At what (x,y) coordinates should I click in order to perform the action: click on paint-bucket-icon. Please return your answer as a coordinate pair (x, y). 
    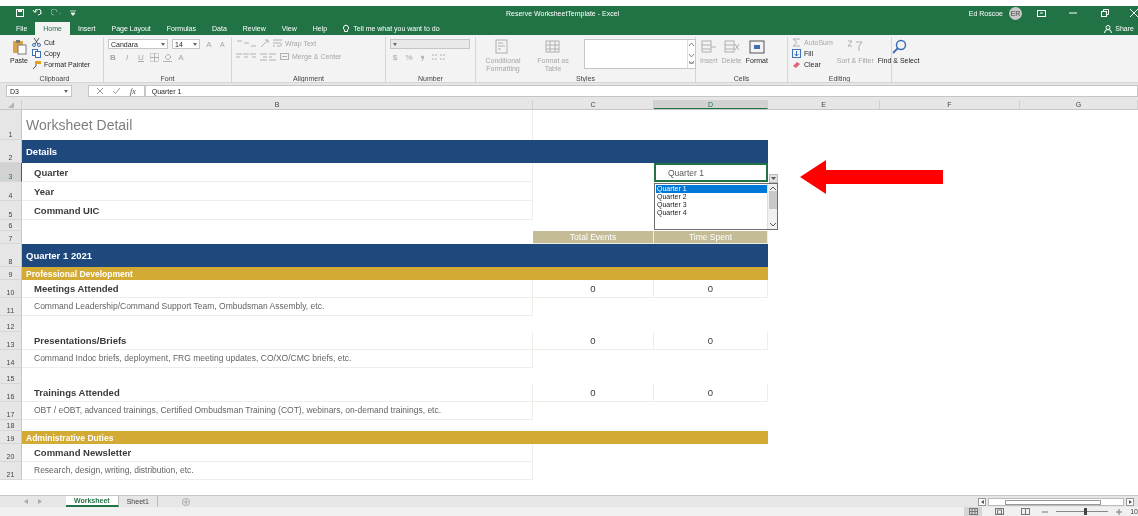
    Looking at the image, I should click on (167, 57).